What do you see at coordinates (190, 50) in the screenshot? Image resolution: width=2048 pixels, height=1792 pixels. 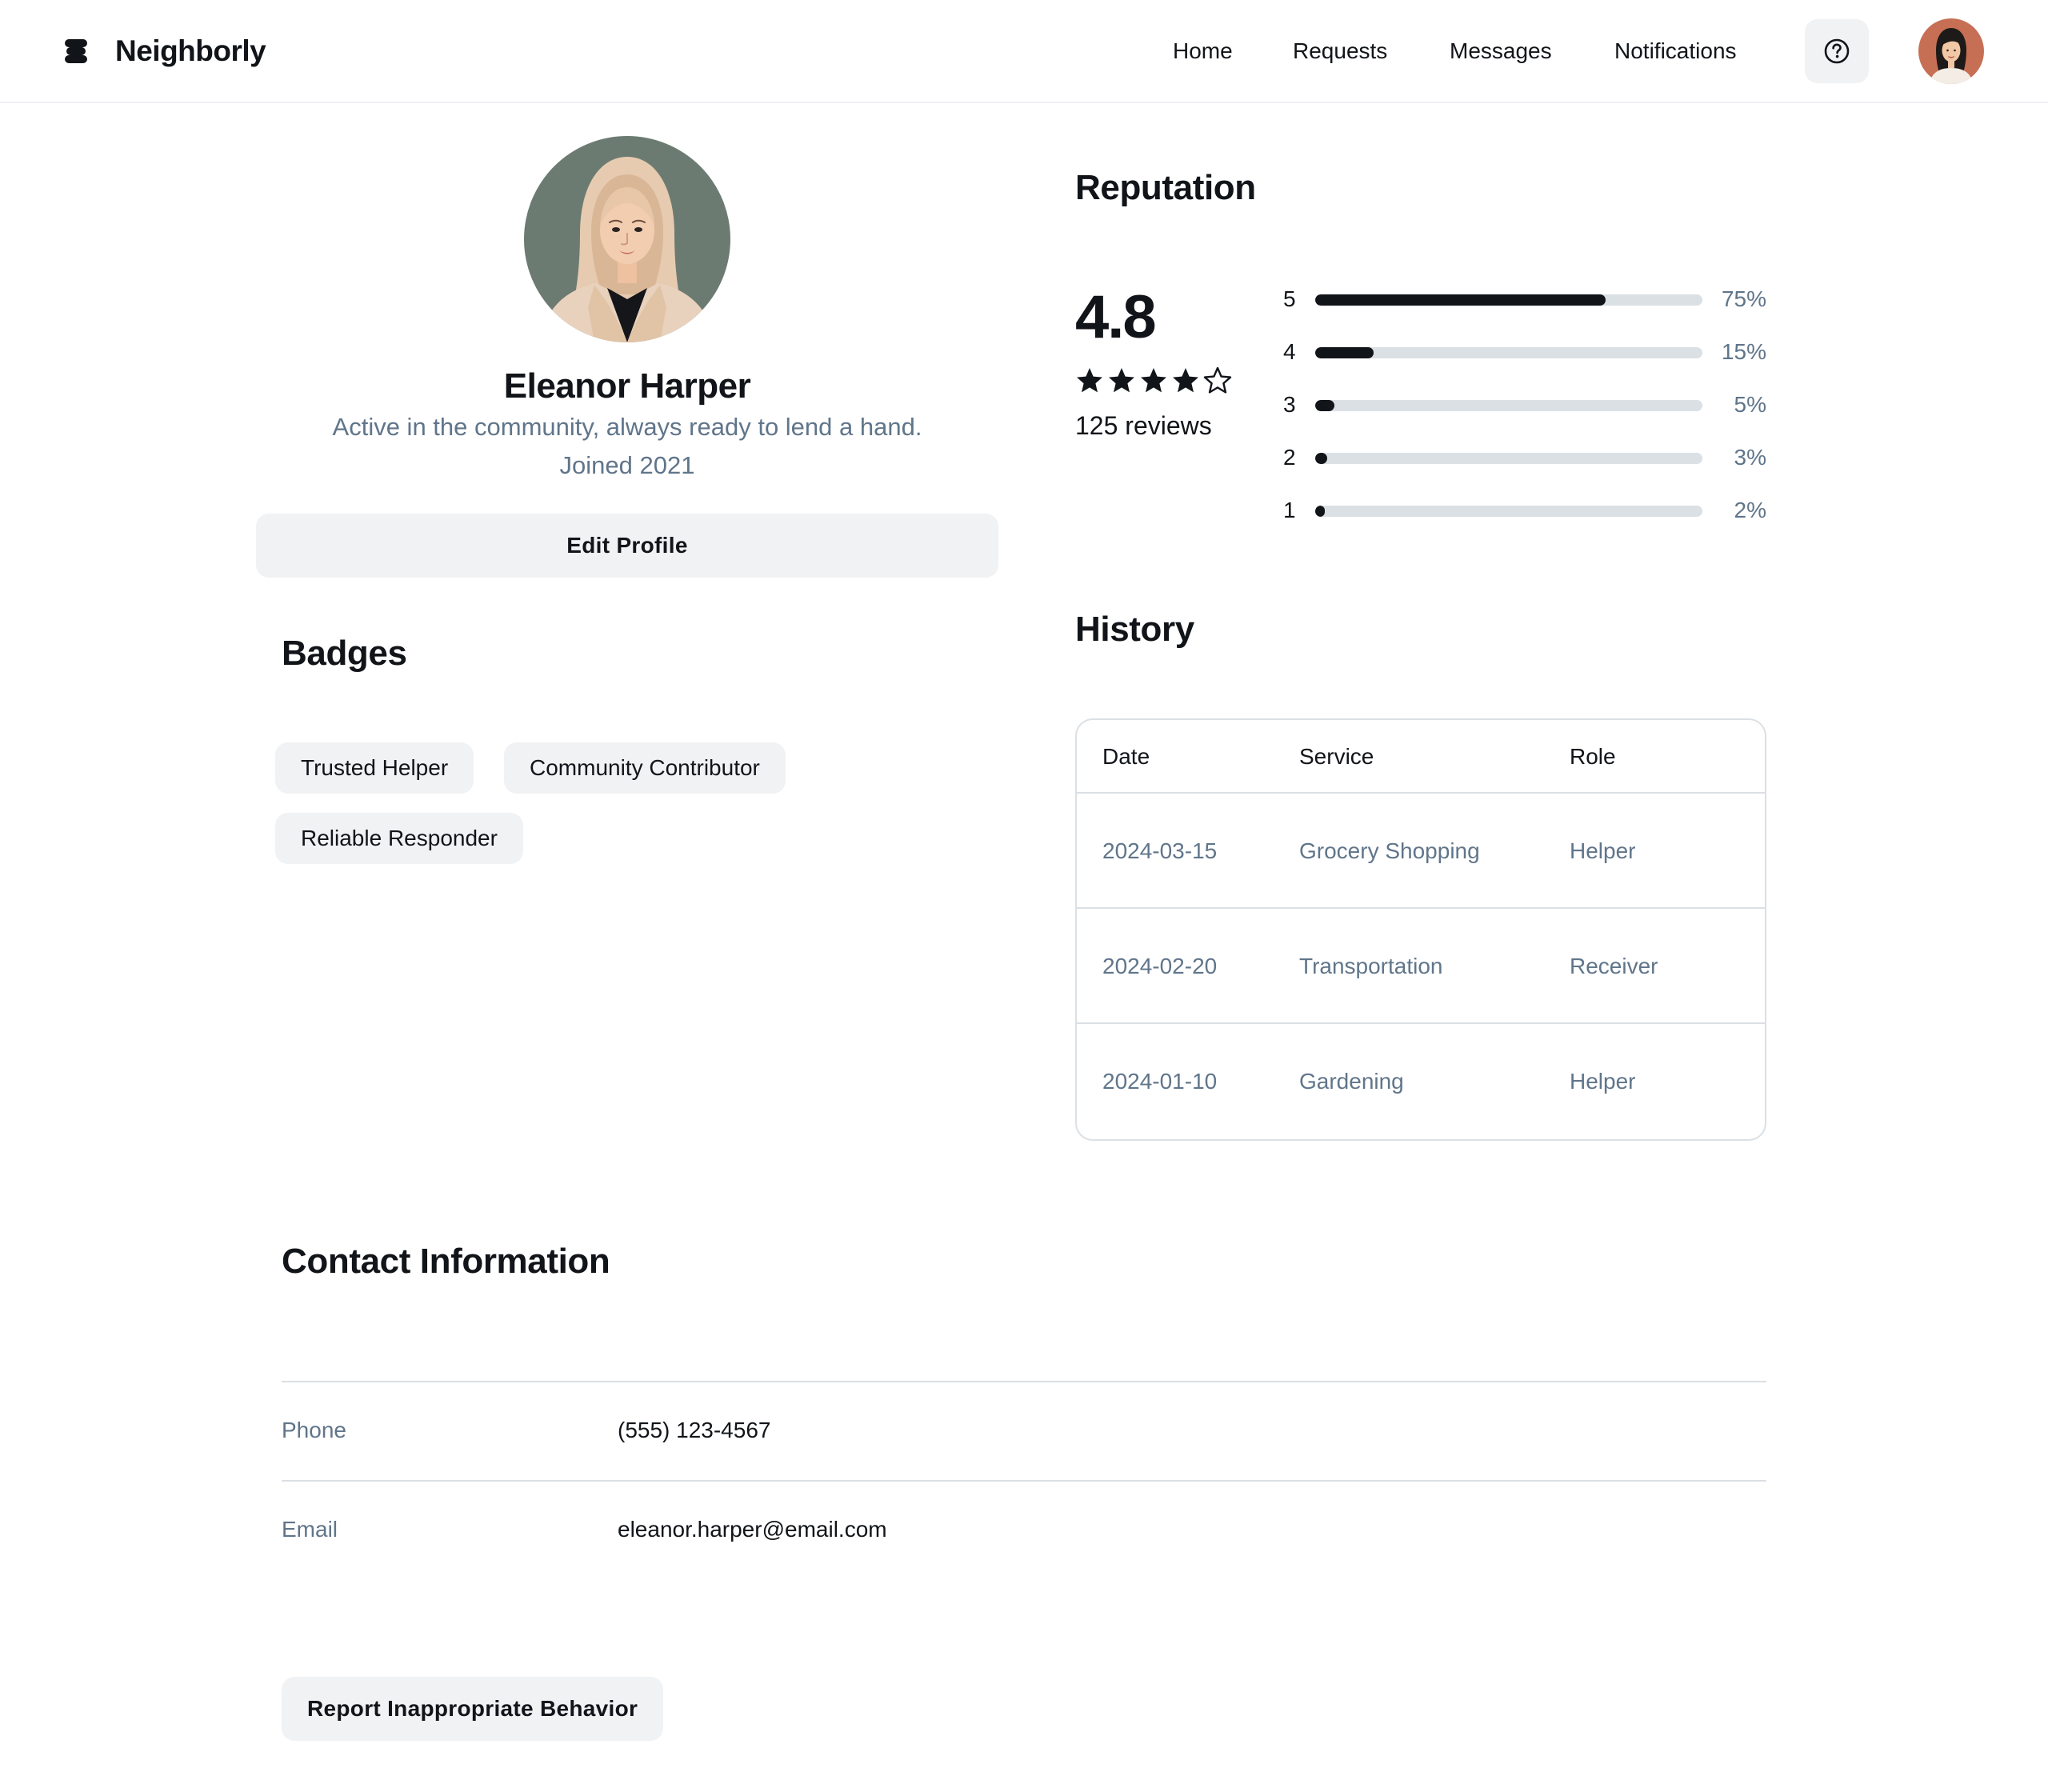 I see `app-name: Neighborly` at bounding box center [190, 50].